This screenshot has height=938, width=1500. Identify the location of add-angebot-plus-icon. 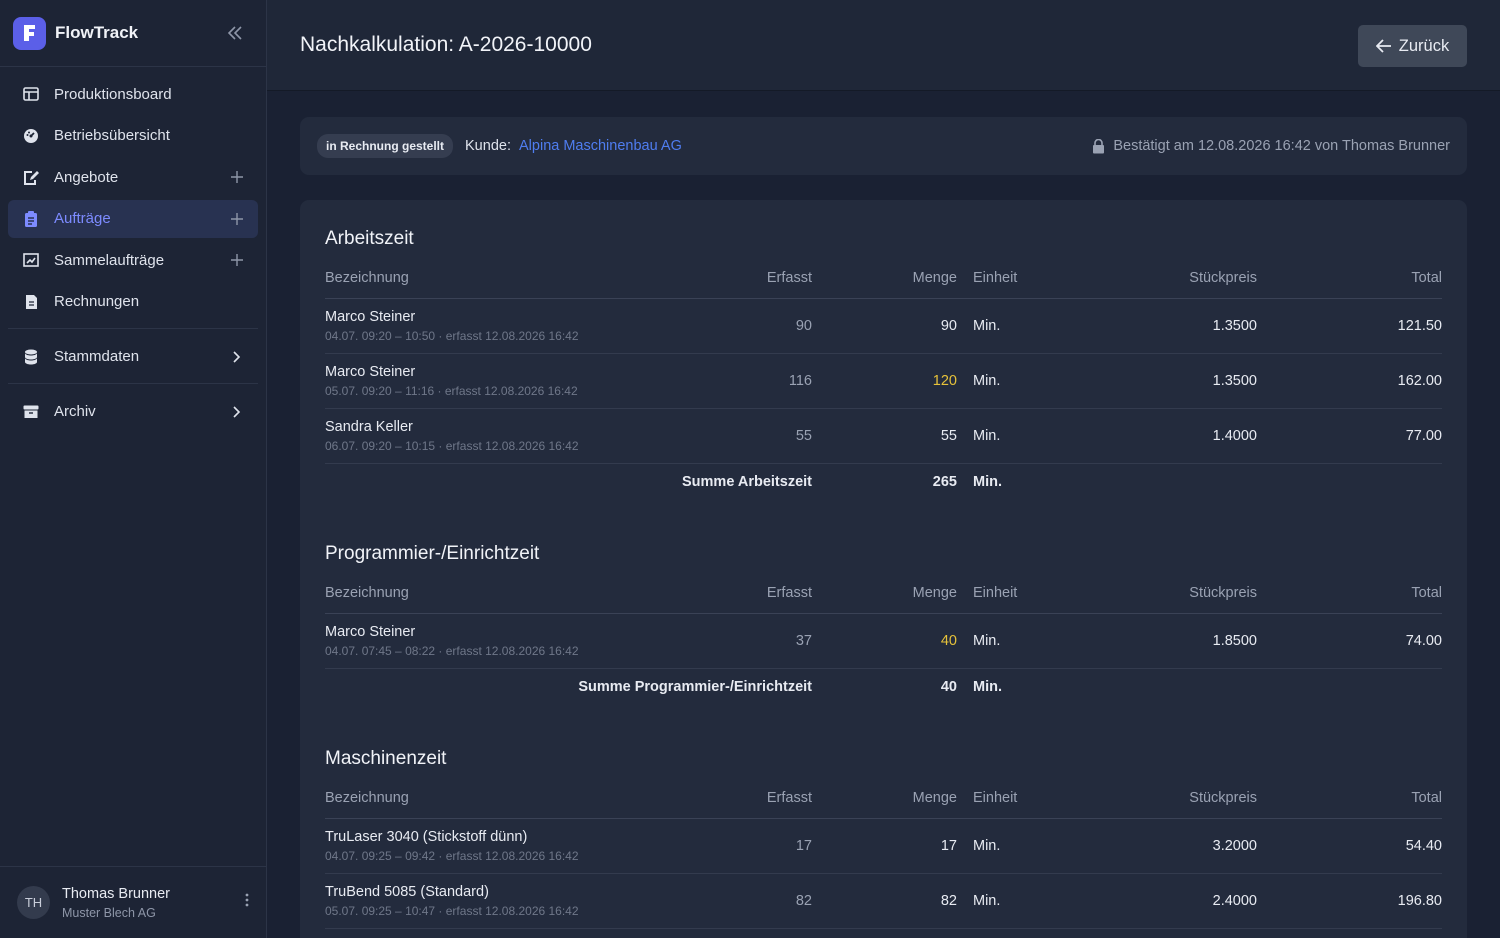
(237, 177).